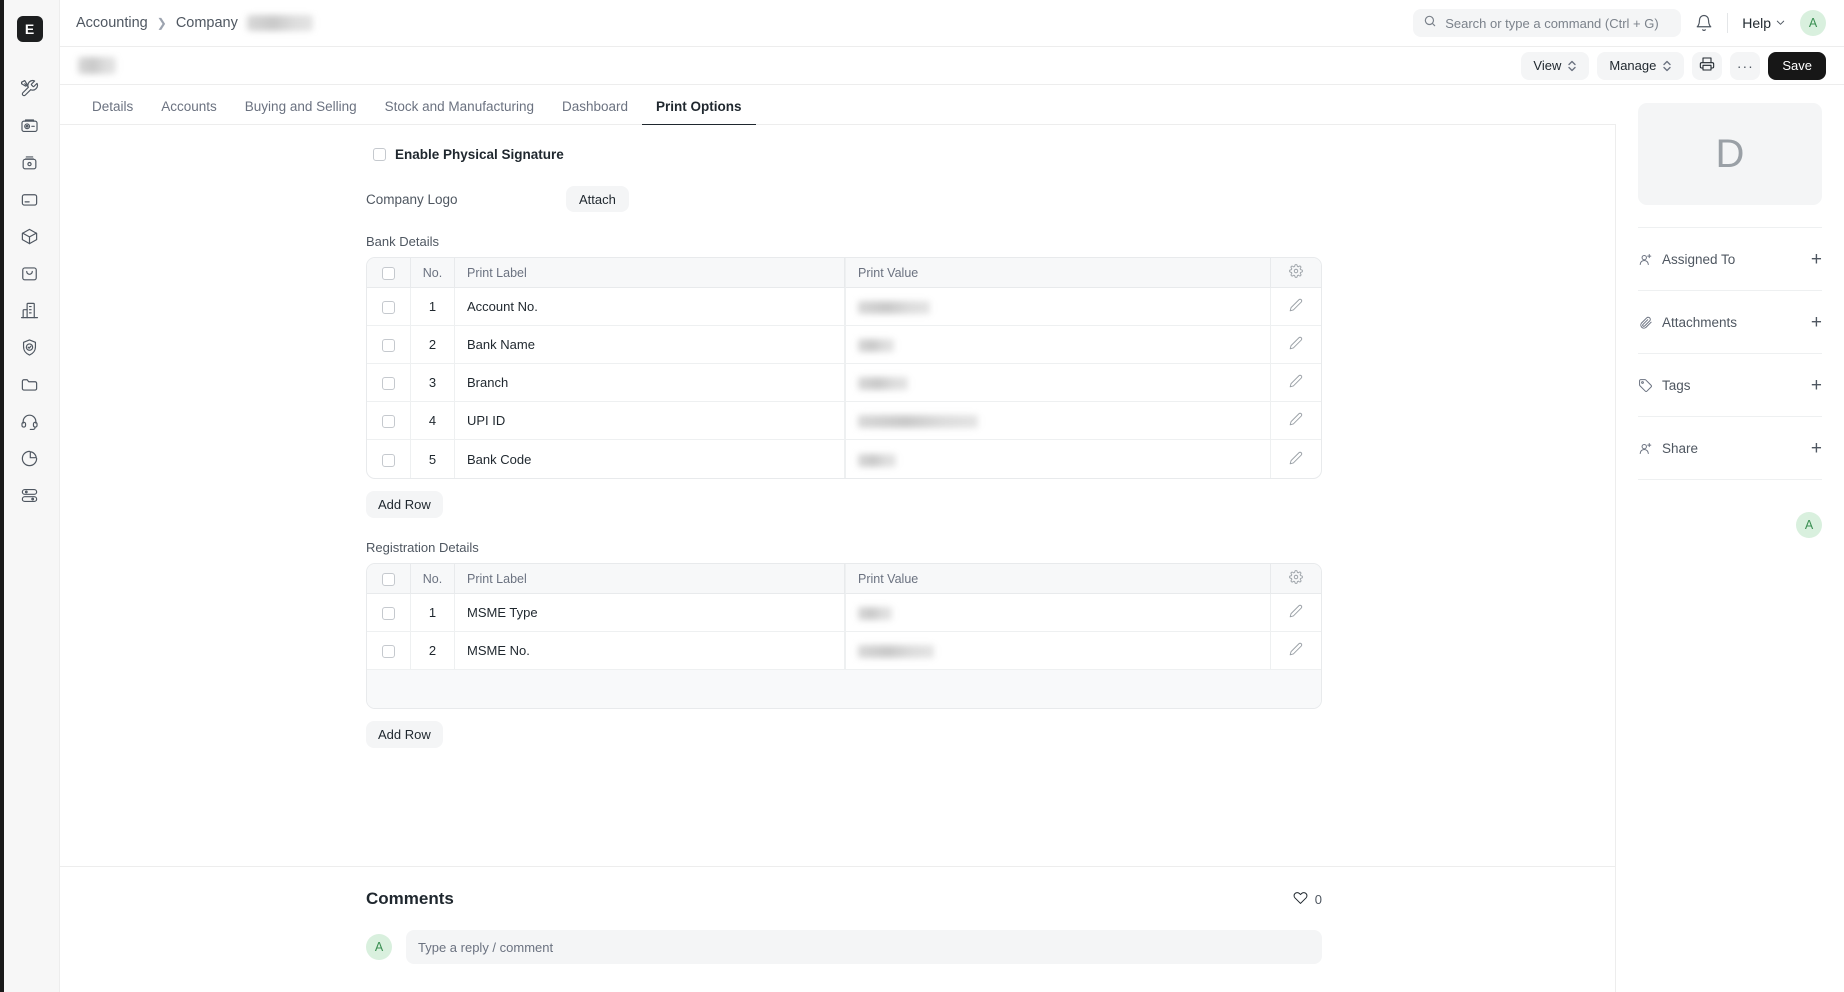 The image size is (1844, 992). I want to click on comment-input: Type a reply / comment, so click(864, 947).